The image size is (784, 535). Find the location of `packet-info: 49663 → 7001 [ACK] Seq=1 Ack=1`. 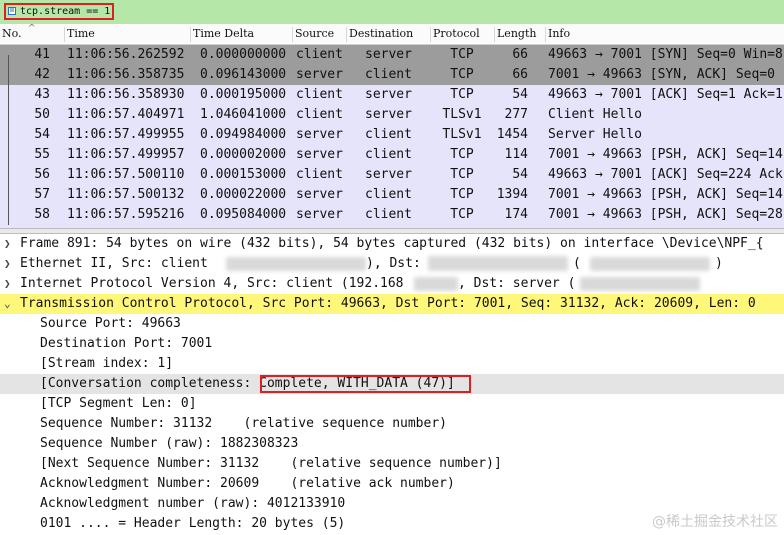

packet-info: 49663 → 7001 [ACK] Seq=1 Ack=1 is located at coordinates (665, 94).